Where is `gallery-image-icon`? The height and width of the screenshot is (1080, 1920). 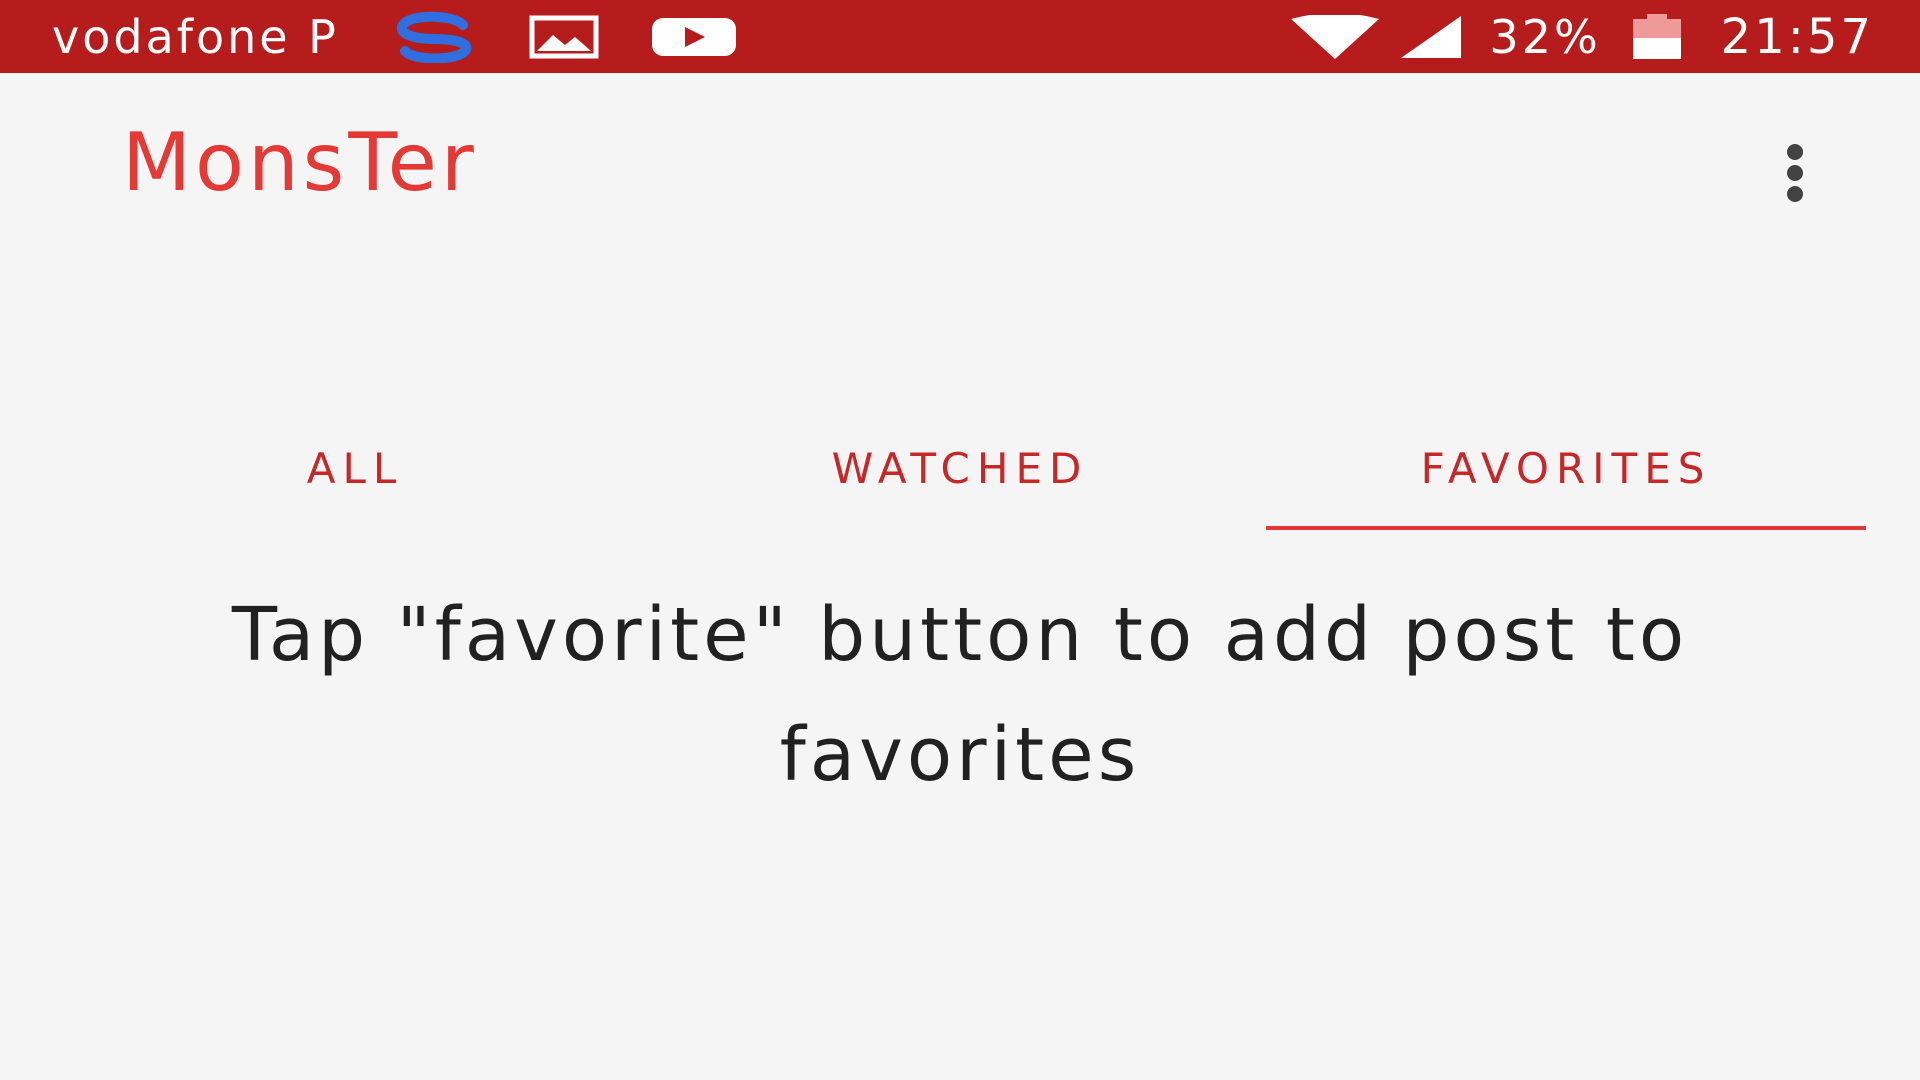
gallery-image-icon is located at coordinates (564, 37).